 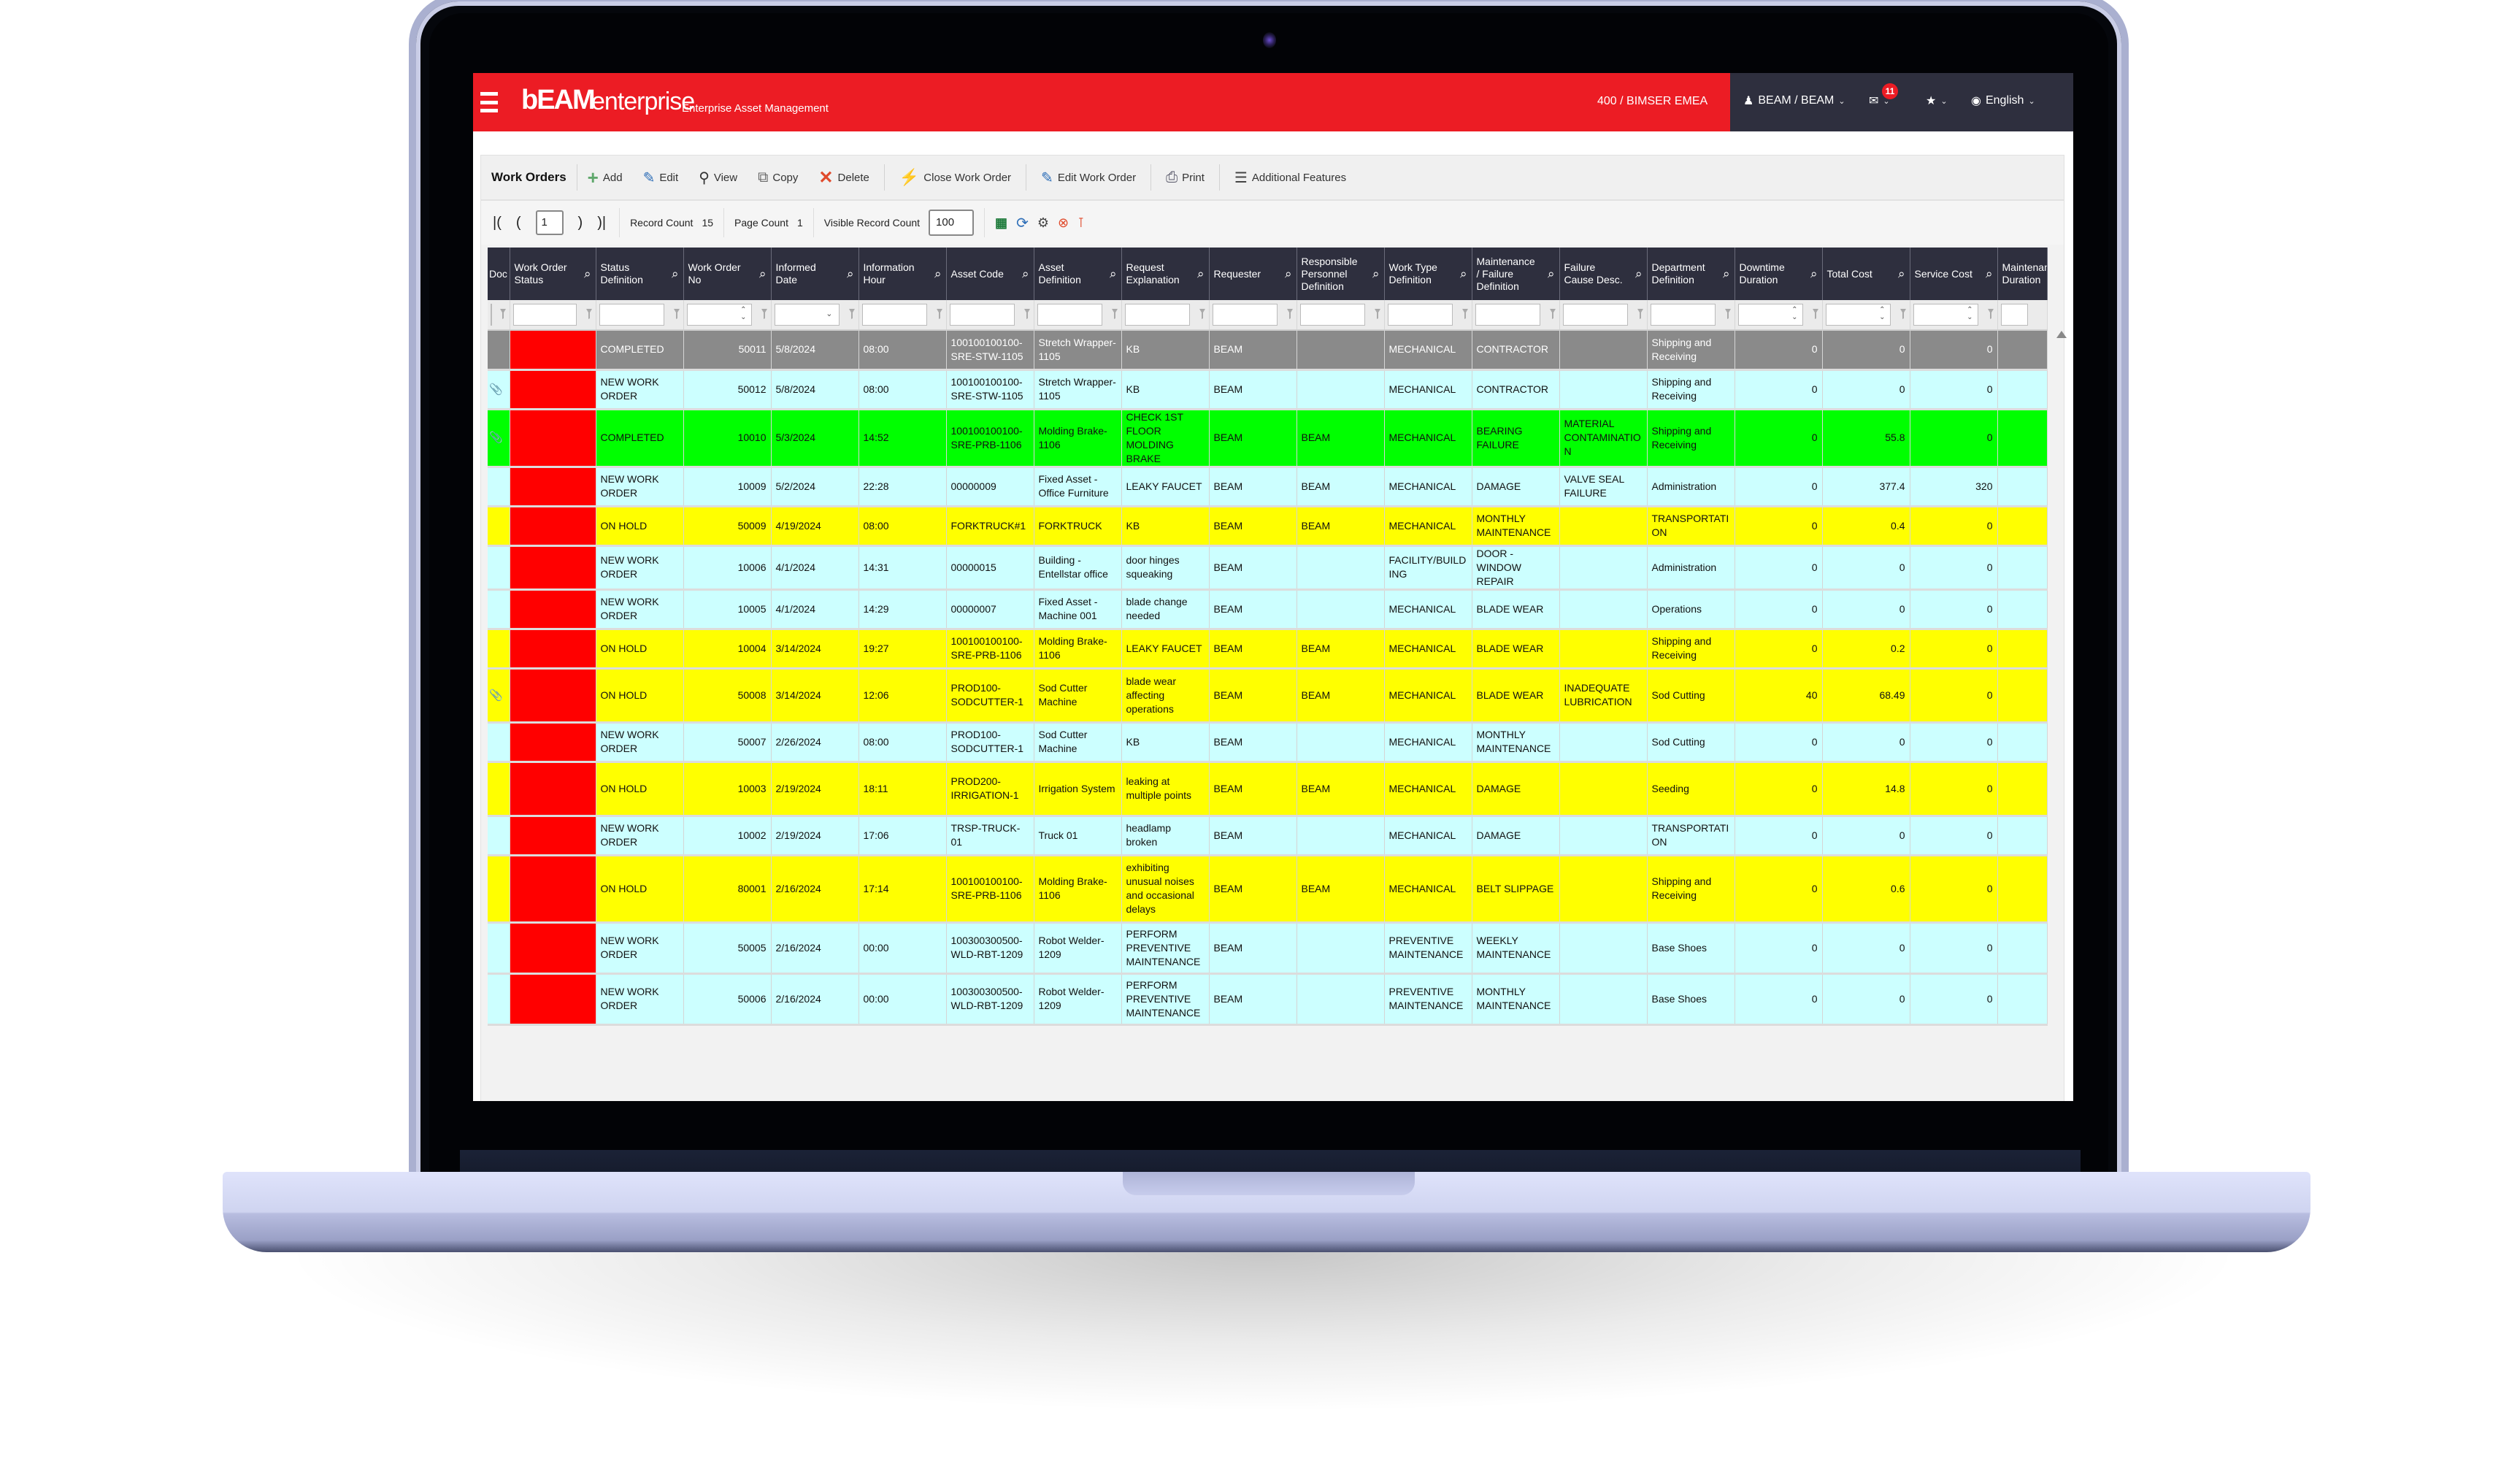 I want to click on column-header: Work Order Status ⌕, so click(x=553, y=274).